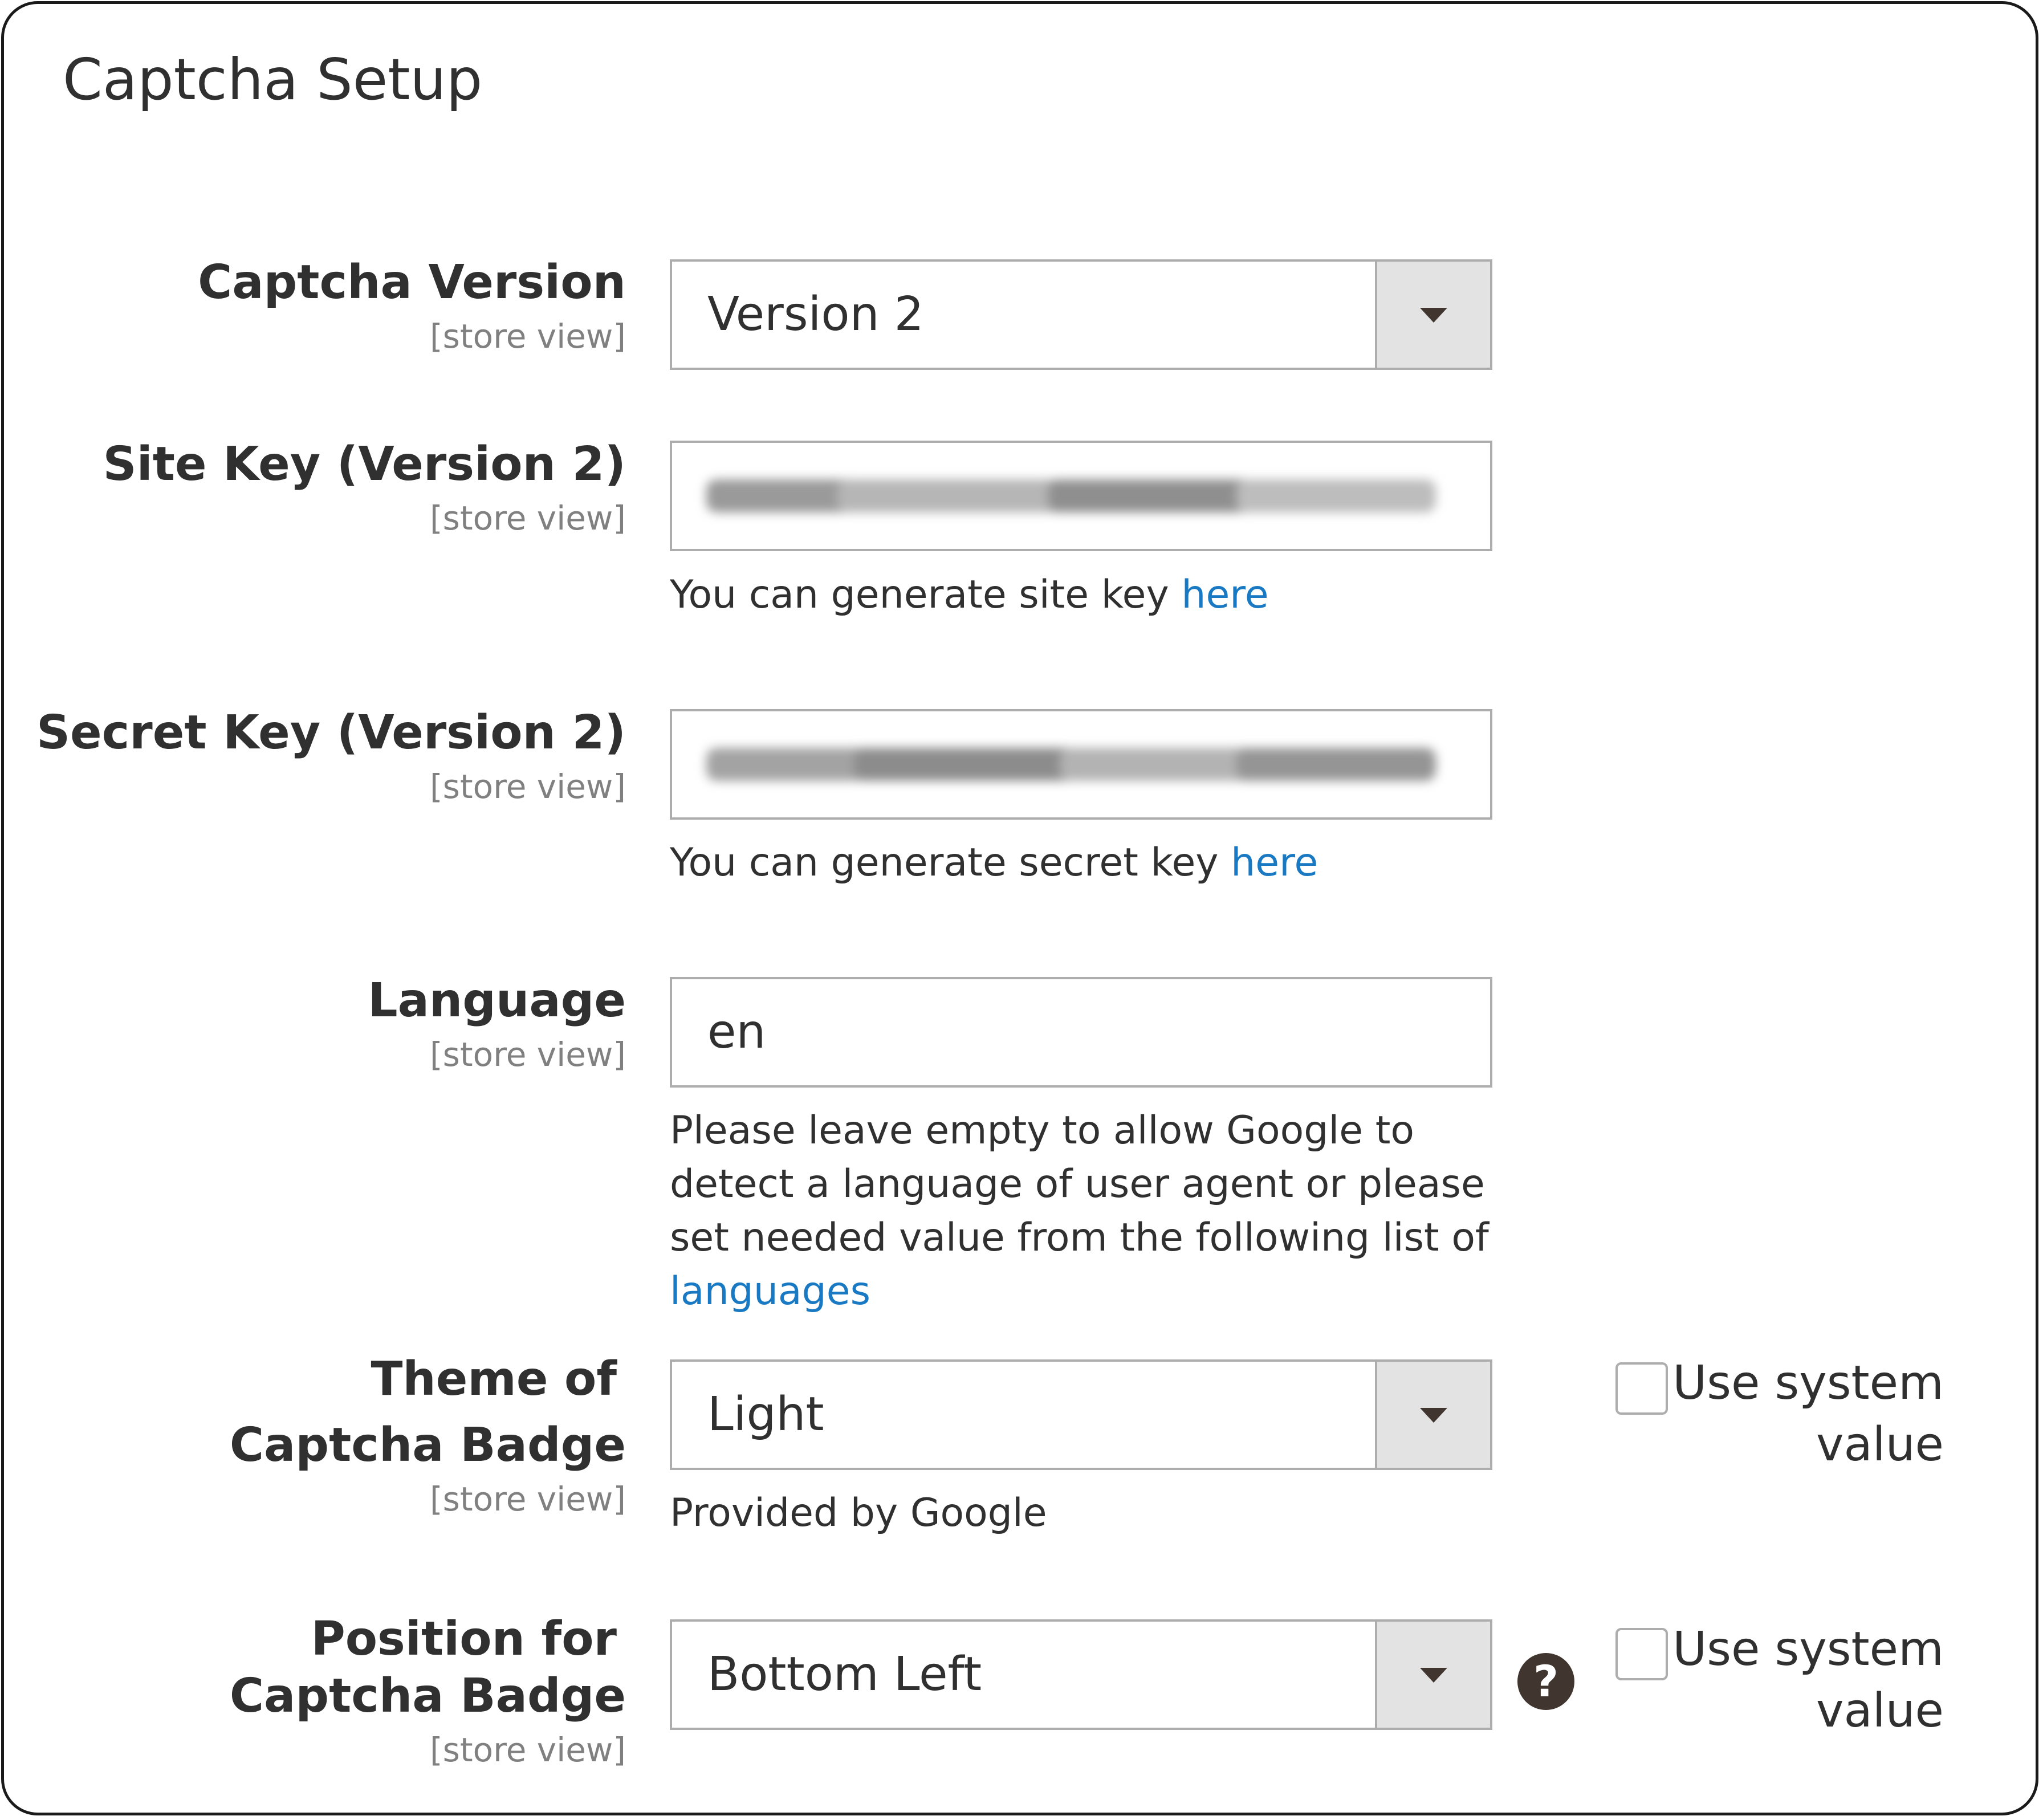 This screenshot has width=2043, height=1820. I want to click on theme-note: Provided by Google, so click(858, 1513).